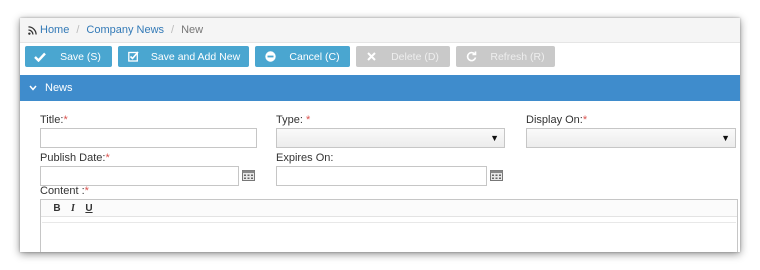 The width and height of the screenshot is (760, 270). Describe the element at coordinates (380, 88) in the screenshot. I see `news-section-header: News` at that location.